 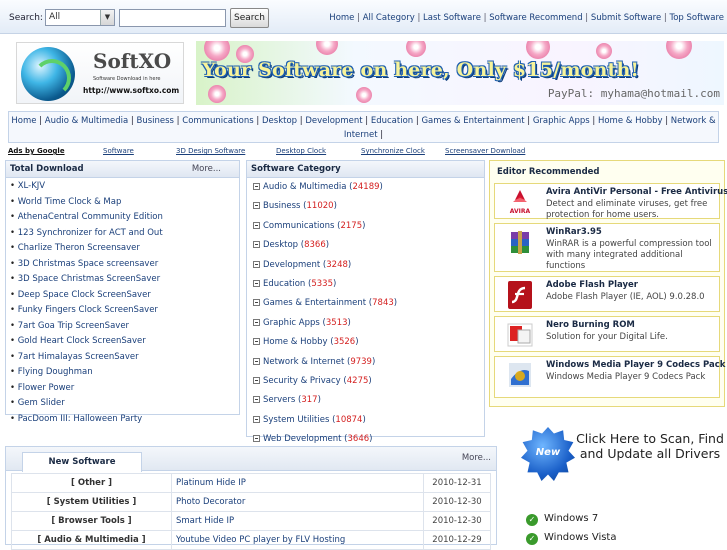 What do you see at coordinates (123, 422) in the screenshot?
I see `list-item: PacDoom III: Halloween Party` at bounding box center [123, 422].